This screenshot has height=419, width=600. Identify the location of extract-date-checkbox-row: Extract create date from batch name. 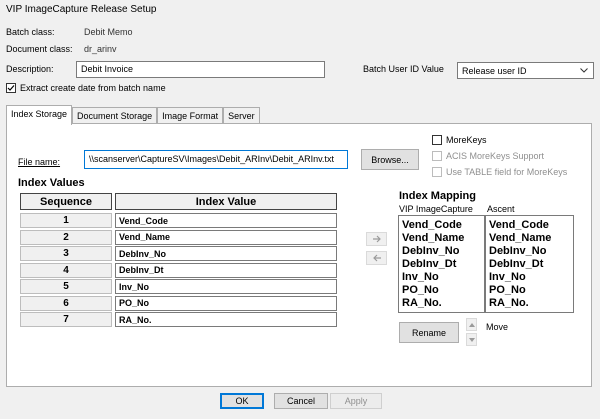
(86, 88).